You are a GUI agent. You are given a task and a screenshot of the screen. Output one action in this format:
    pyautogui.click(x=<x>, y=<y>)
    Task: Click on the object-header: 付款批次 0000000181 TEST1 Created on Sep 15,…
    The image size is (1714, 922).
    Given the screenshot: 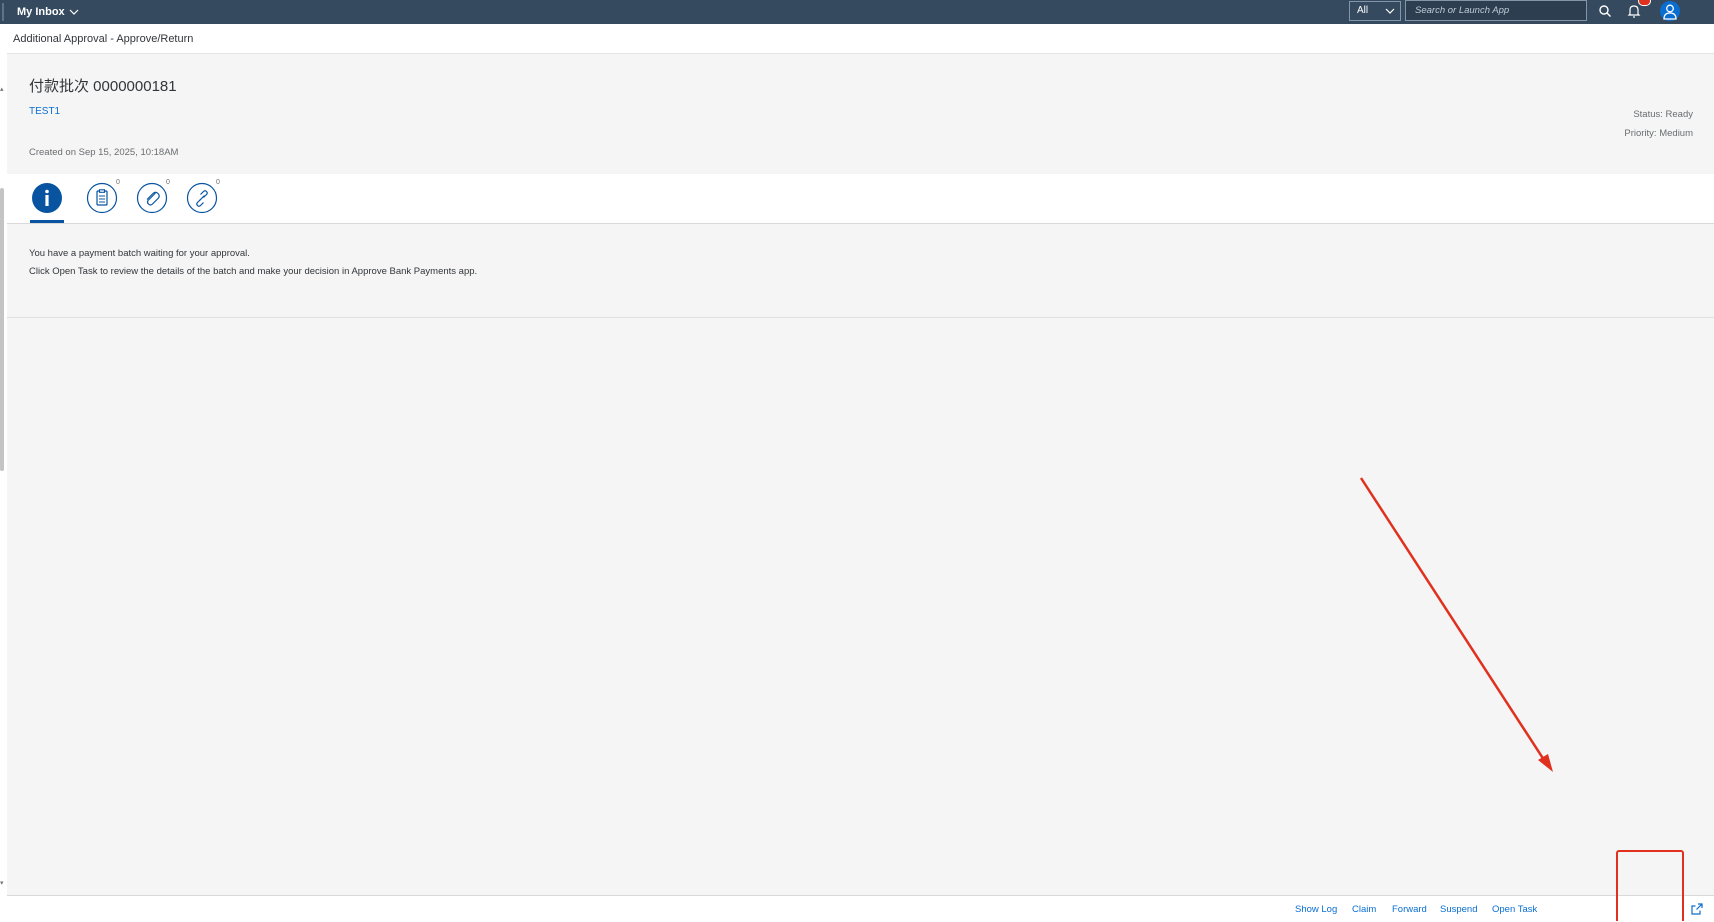 What is the action you would take?
    pyautogui.click(x=860, y=114)
    